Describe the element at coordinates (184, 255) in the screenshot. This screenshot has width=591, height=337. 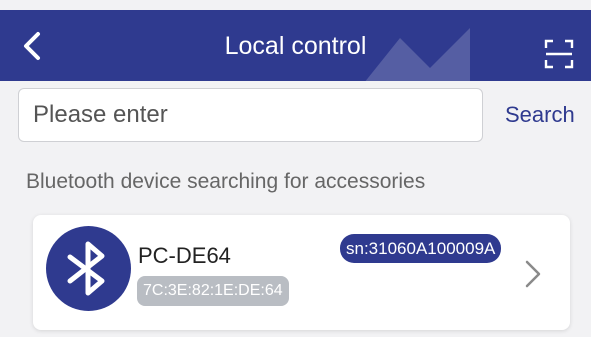
I see `device-name: PC-DE64` at that location.